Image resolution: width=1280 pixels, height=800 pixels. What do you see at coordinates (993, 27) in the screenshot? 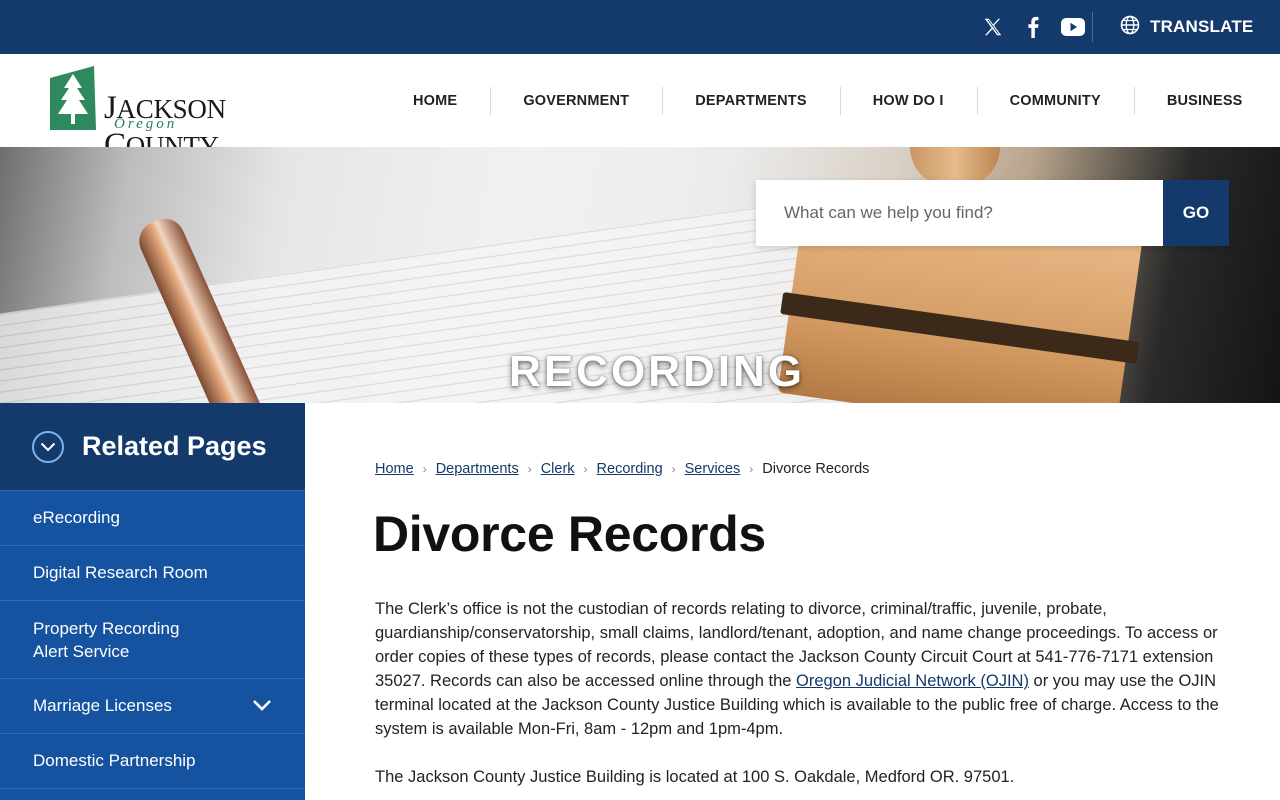
I see `x-icon` at bounding box center [993, 27].